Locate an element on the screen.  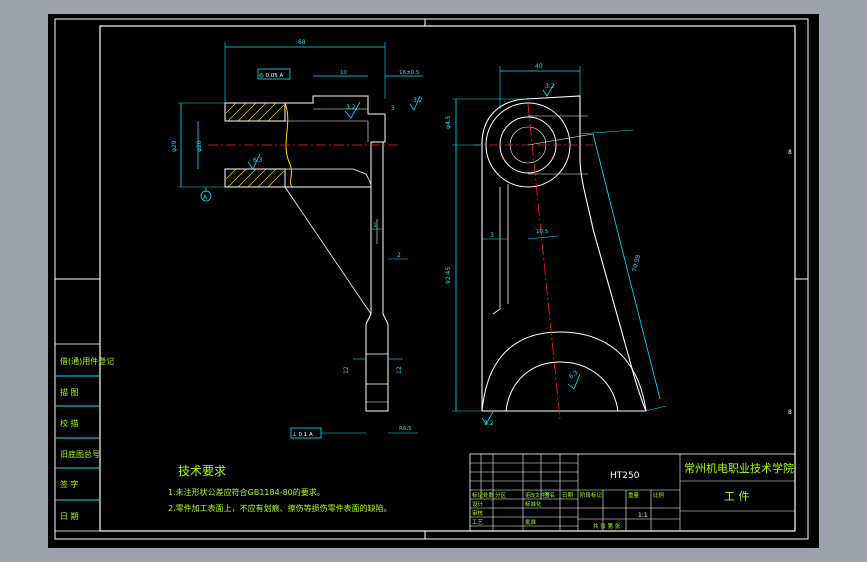
hub-outline is located at coordinates (335, 141).